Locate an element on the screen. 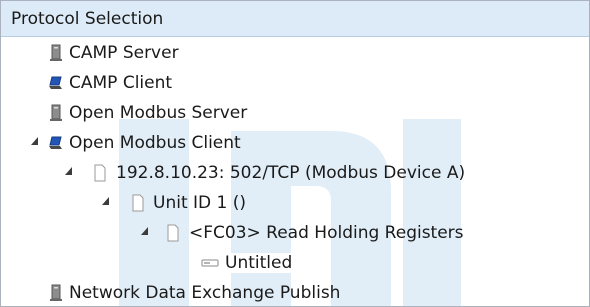 The height and width of the screenshot is (307, 590). tree-item-label: <FC03> Read Holding Registers is located at coordinates (326, 233).